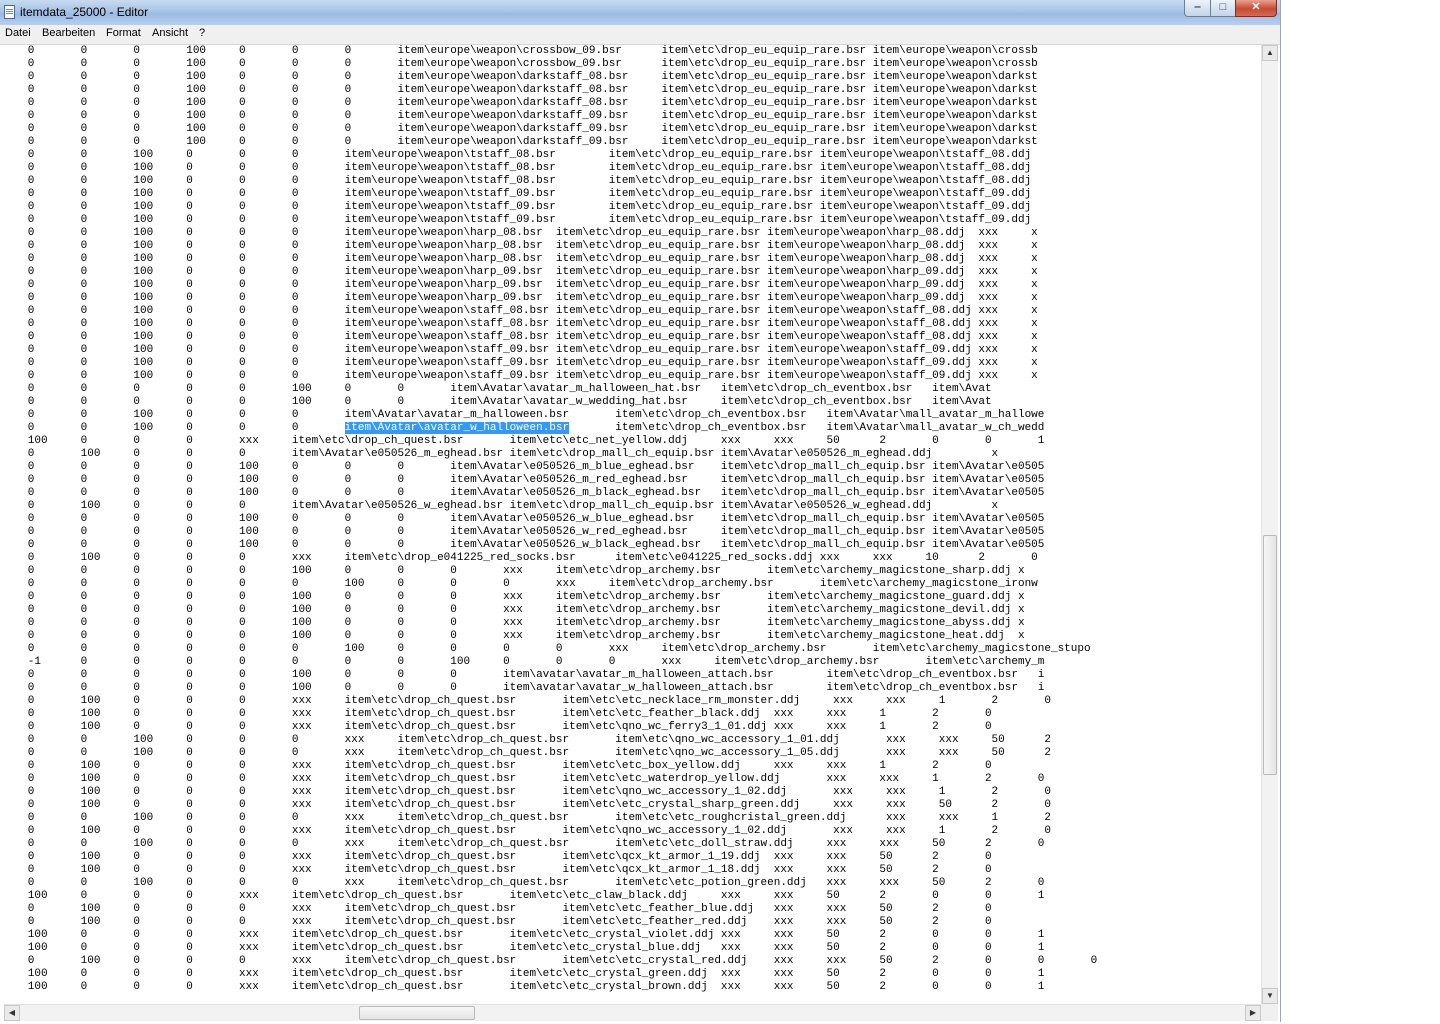 This screenshot has height=1024, width=1440. Describe the element at coordinates (1197, 8) in the screenshot. I see `minimize-button: ‒` at that location.